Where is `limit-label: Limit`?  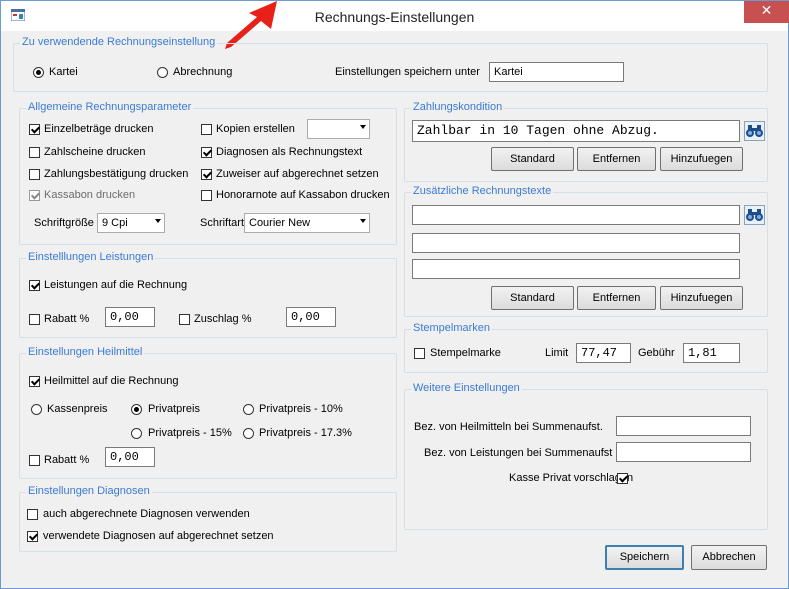
limit-label: Limit is located at coordinates (557, 353).